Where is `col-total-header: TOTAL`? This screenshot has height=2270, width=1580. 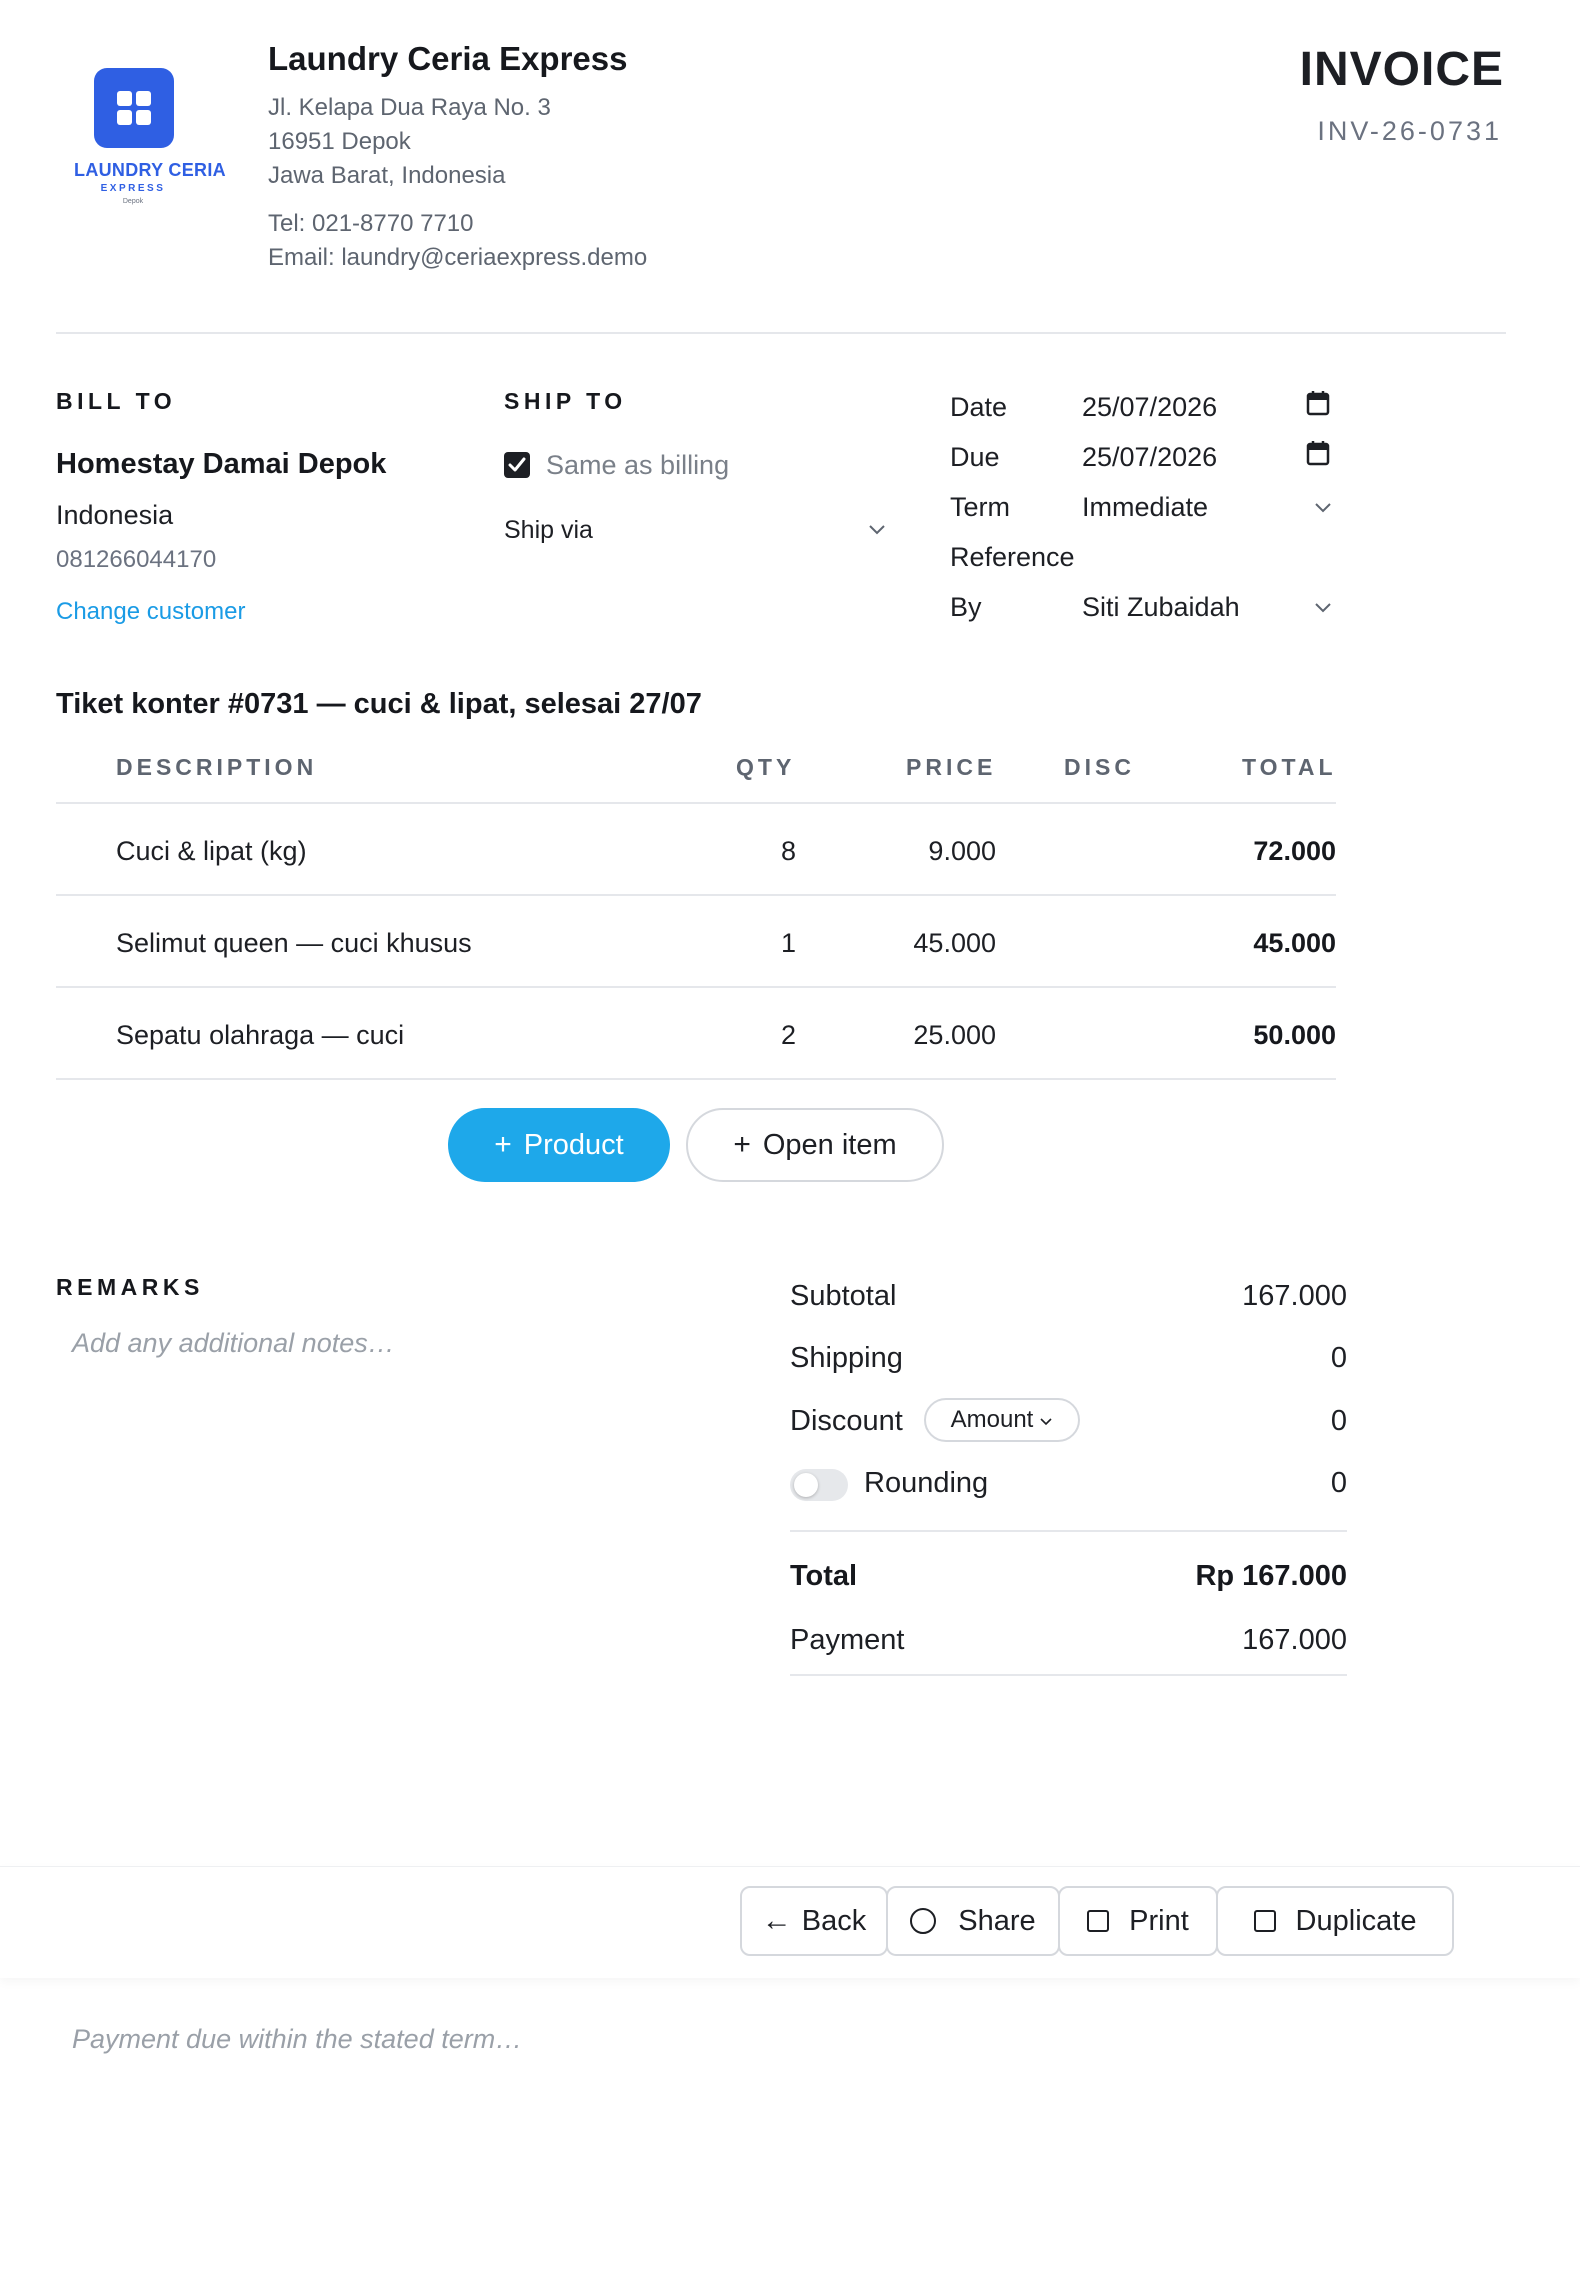
col-total-header: TOTAL is located at coordinates (1289, 767).